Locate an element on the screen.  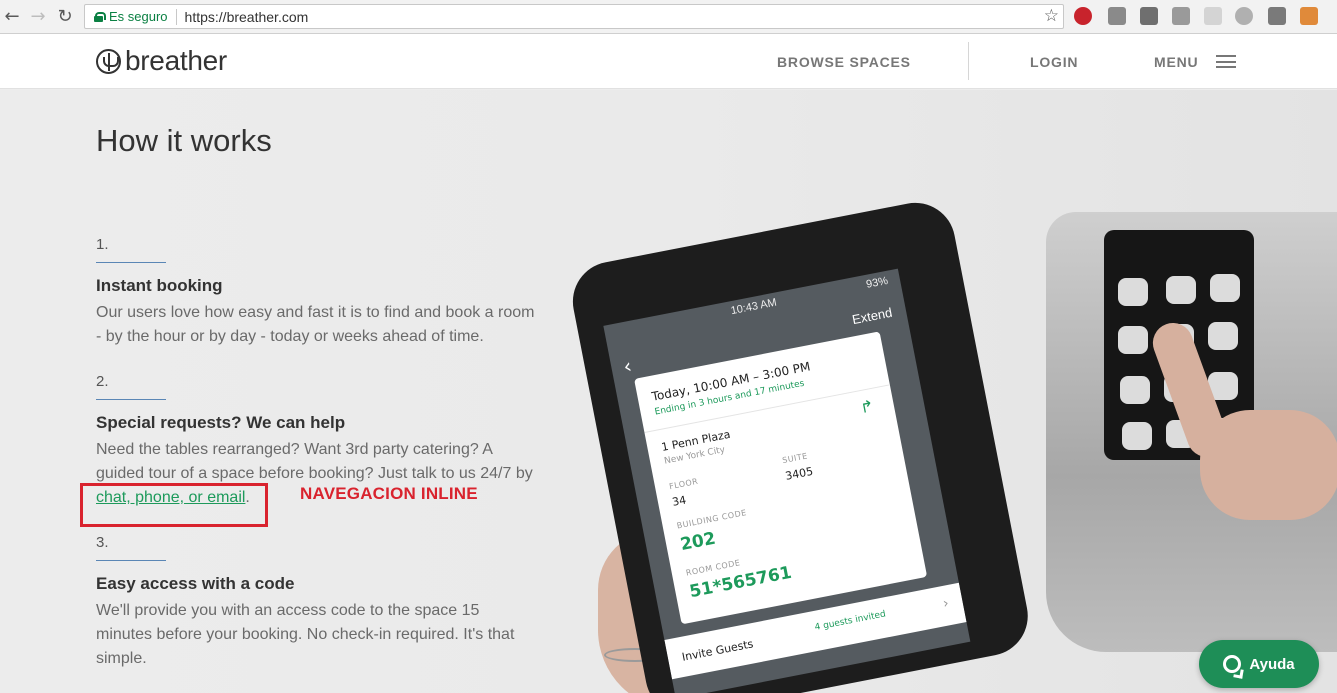
address-bar: Es seguro https://breather.com ☆ is located at coordinates (574, 16).